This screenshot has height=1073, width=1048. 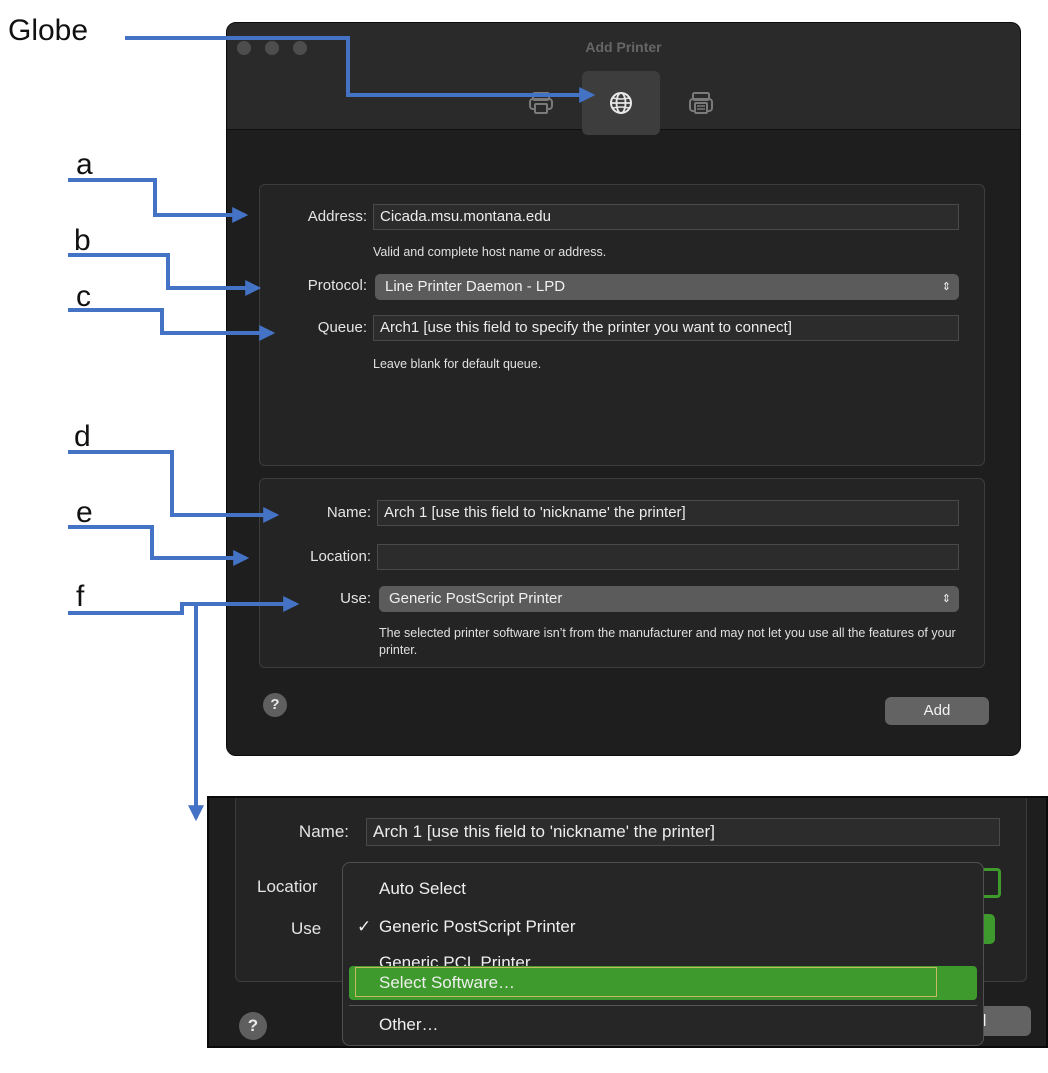 What do you see at coordinates (165, 274) in the screenshot?
I see `arrow-b` at bounding box center [165, 274].